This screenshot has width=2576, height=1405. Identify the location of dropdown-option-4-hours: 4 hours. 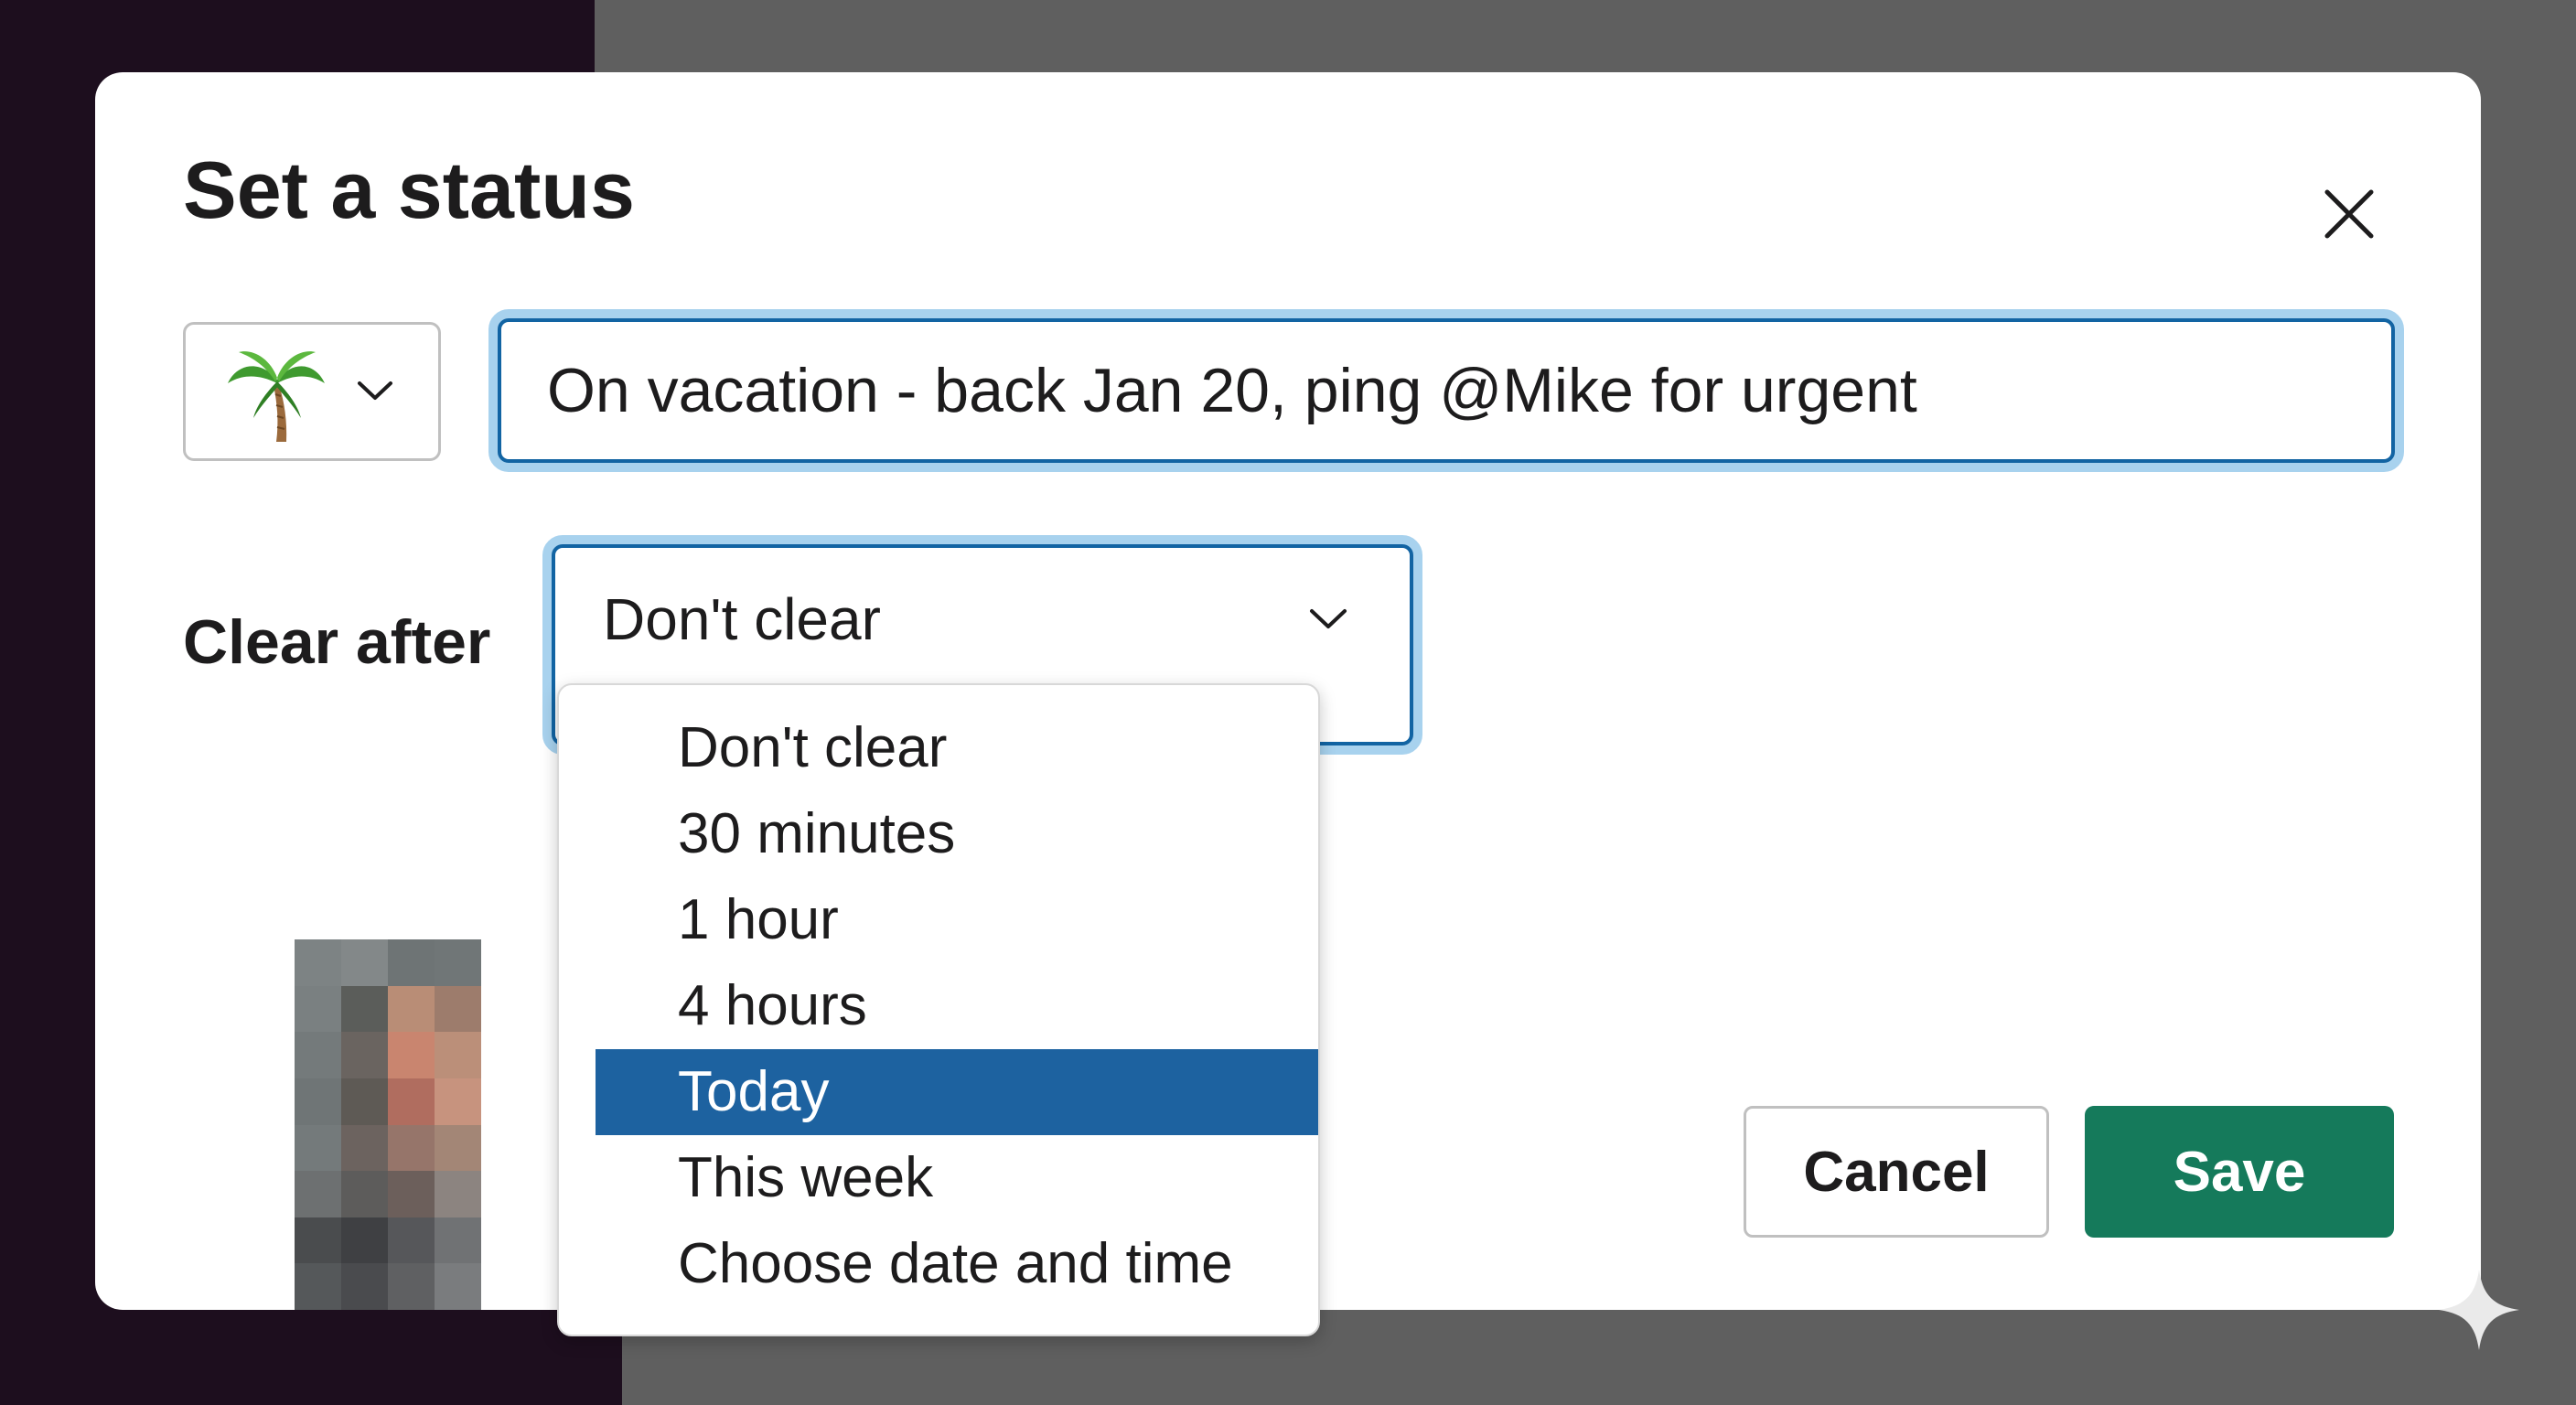
(957, 1006).